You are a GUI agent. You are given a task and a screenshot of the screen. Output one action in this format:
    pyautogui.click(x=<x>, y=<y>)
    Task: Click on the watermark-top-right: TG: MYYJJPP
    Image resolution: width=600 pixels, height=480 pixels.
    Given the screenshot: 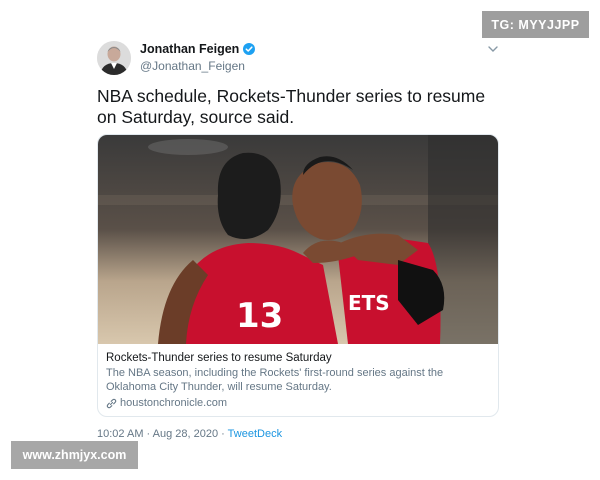 What is the action you would take?
    pyautogui.click(x=535, y=24)
    